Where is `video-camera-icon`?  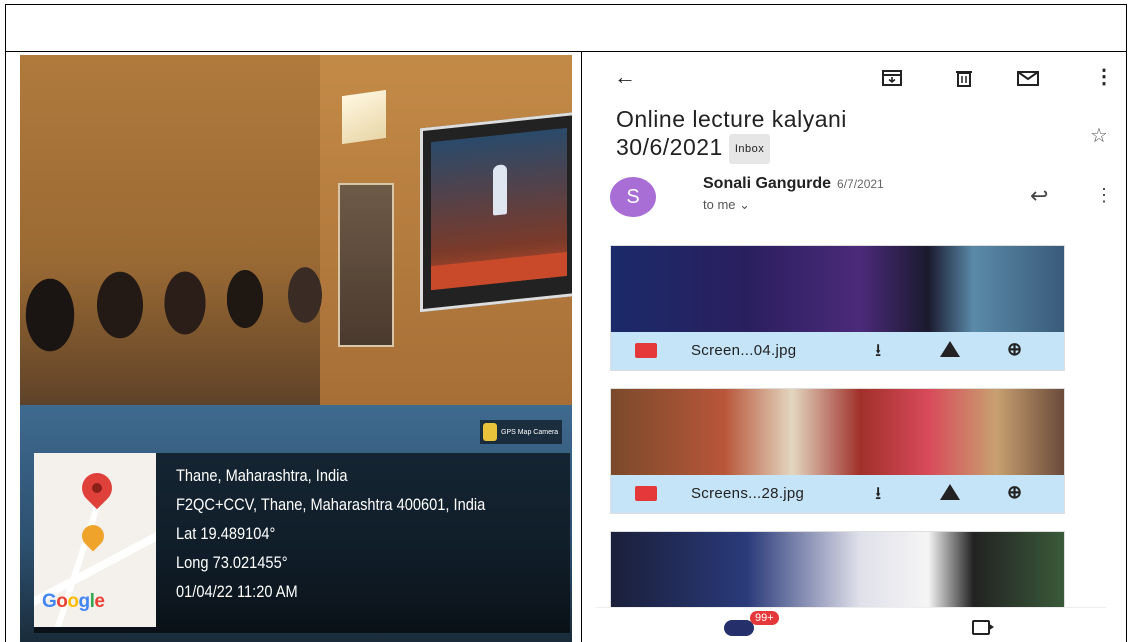 video-camera-icon is located at coordinates (983, 627).